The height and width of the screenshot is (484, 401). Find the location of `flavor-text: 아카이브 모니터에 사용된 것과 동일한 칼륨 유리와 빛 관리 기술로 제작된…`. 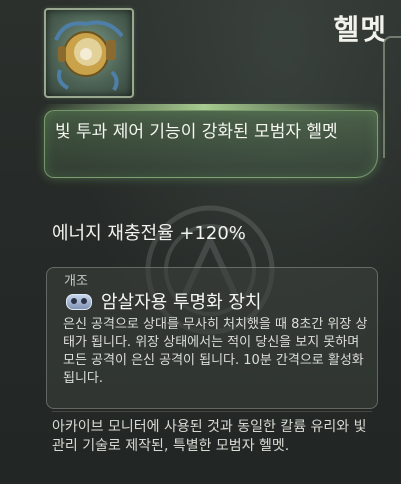

flavor-text: 아카이브 모니터에 사용된 것과 동일한 칼륨 유리와 빛 관리 기술로 제작된… is located at coordinates (209, 436).